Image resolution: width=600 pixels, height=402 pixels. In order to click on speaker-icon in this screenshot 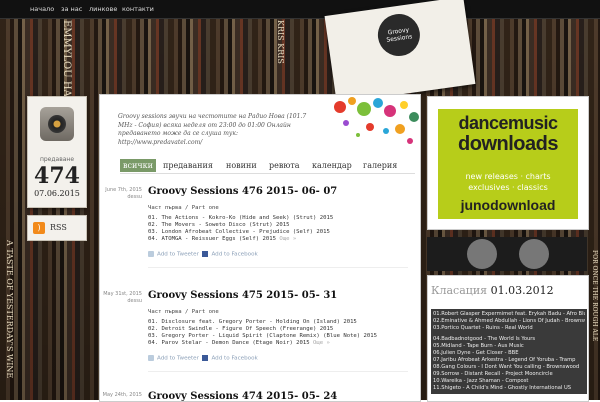, I will do `click(57, 124)`.